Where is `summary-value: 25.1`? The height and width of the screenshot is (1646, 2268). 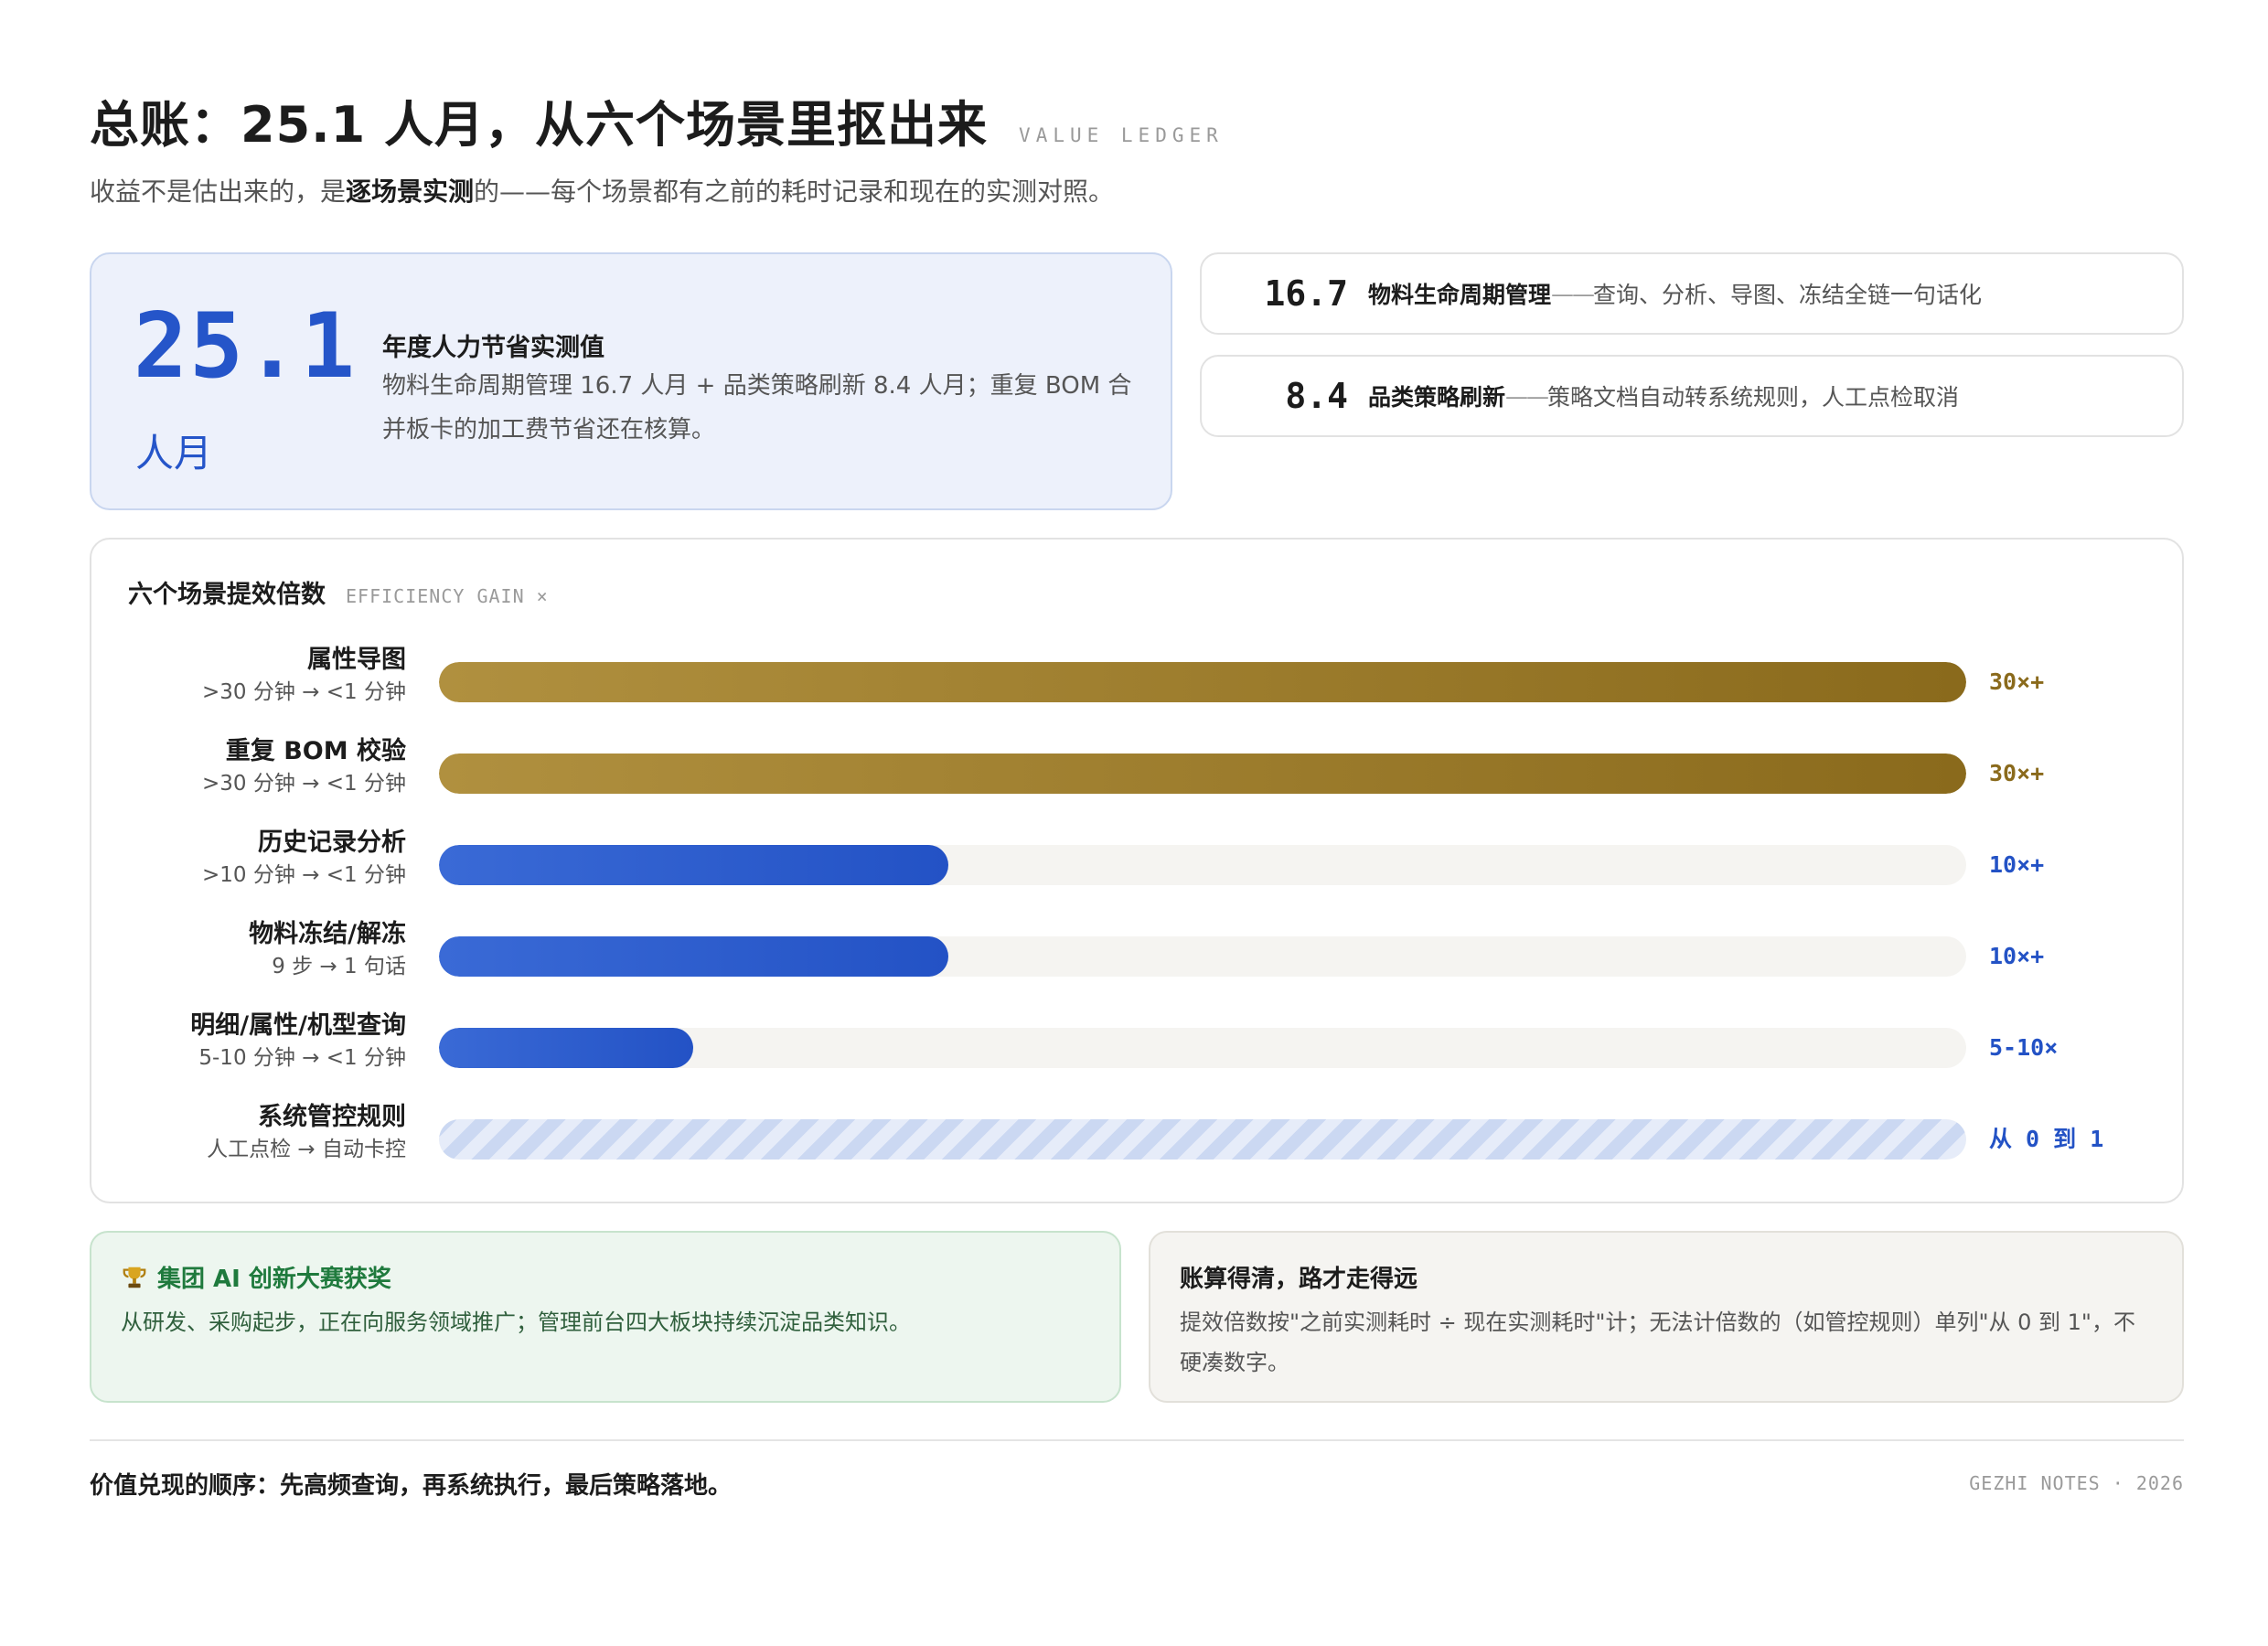 summary-value: 25.1 is located at coordinates (246, 346).